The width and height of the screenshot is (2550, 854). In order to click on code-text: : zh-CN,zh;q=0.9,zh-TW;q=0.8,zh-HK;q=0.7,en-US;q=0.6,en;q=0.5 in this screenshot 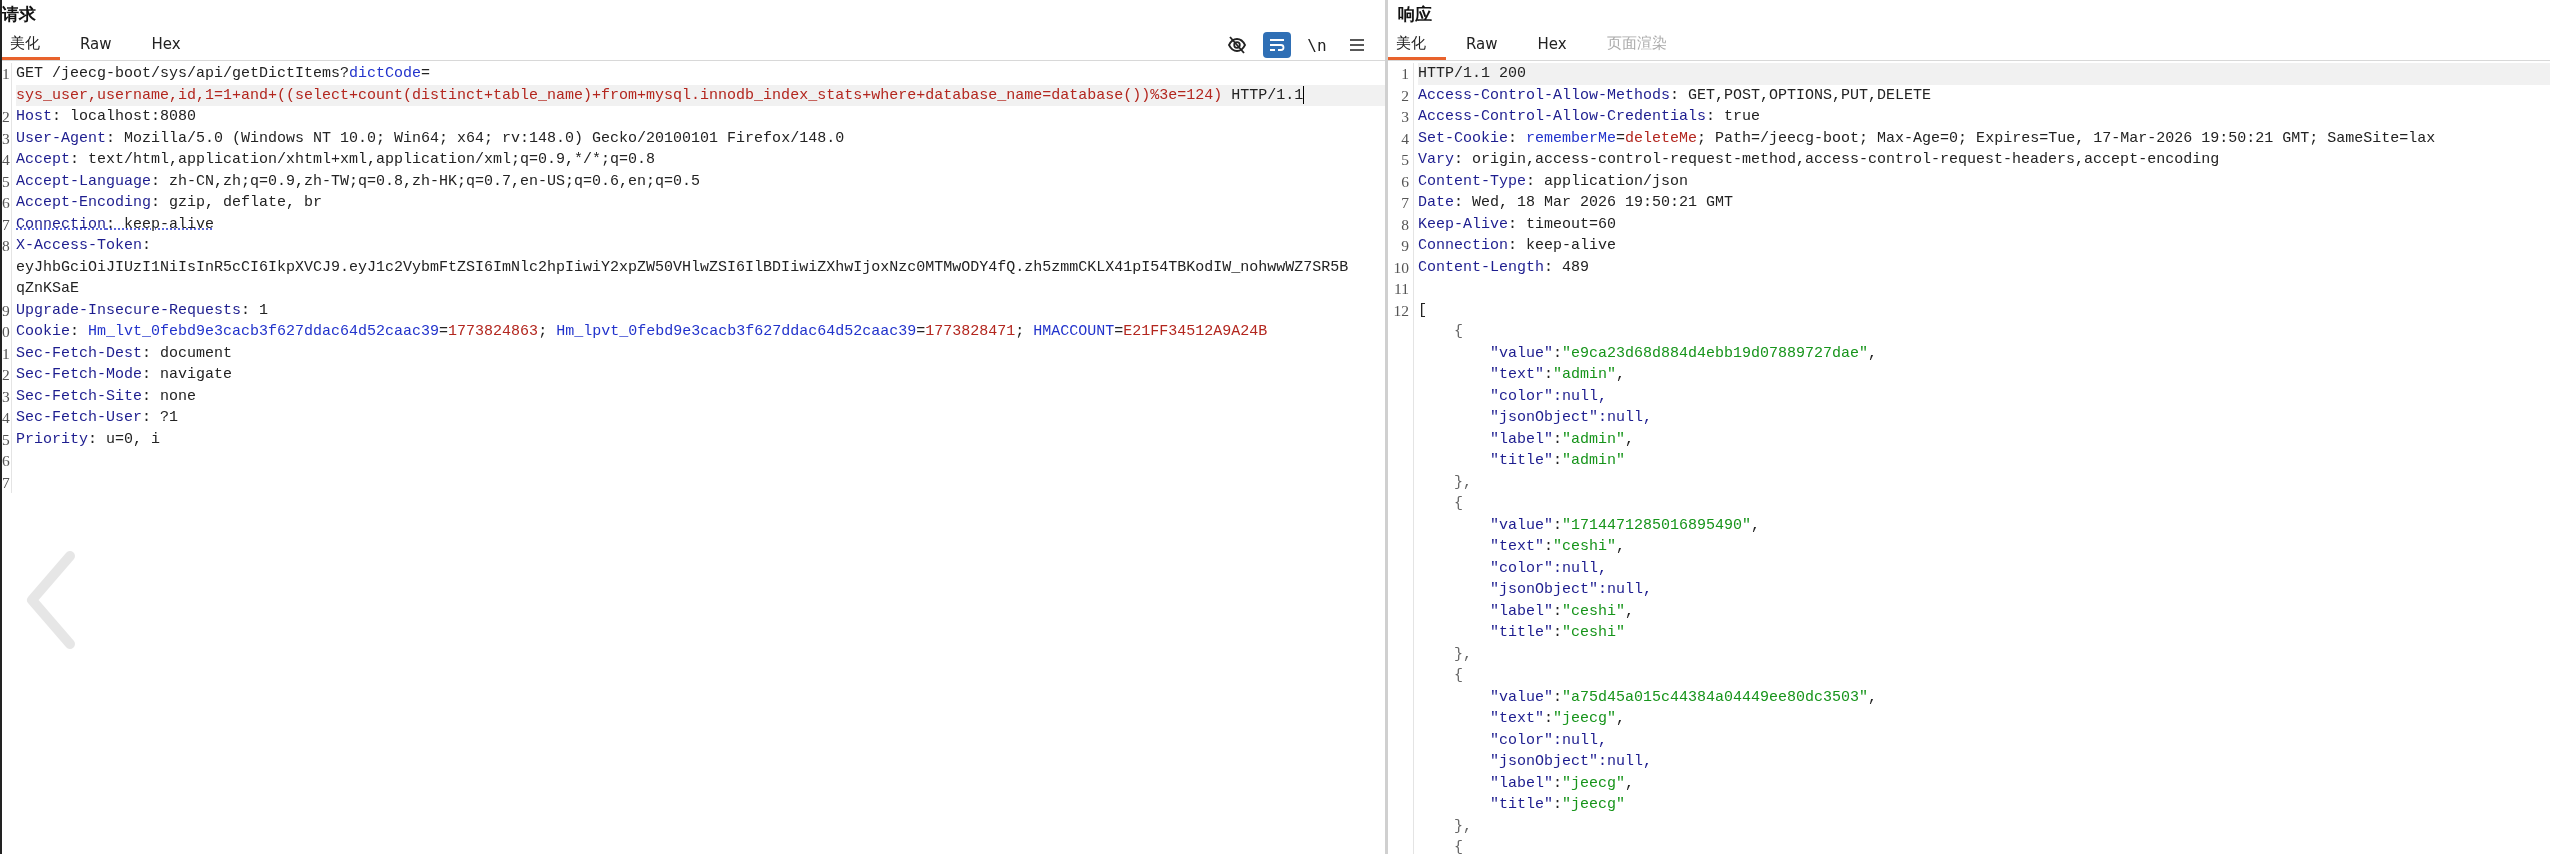, I will do `click(426, 181)`.